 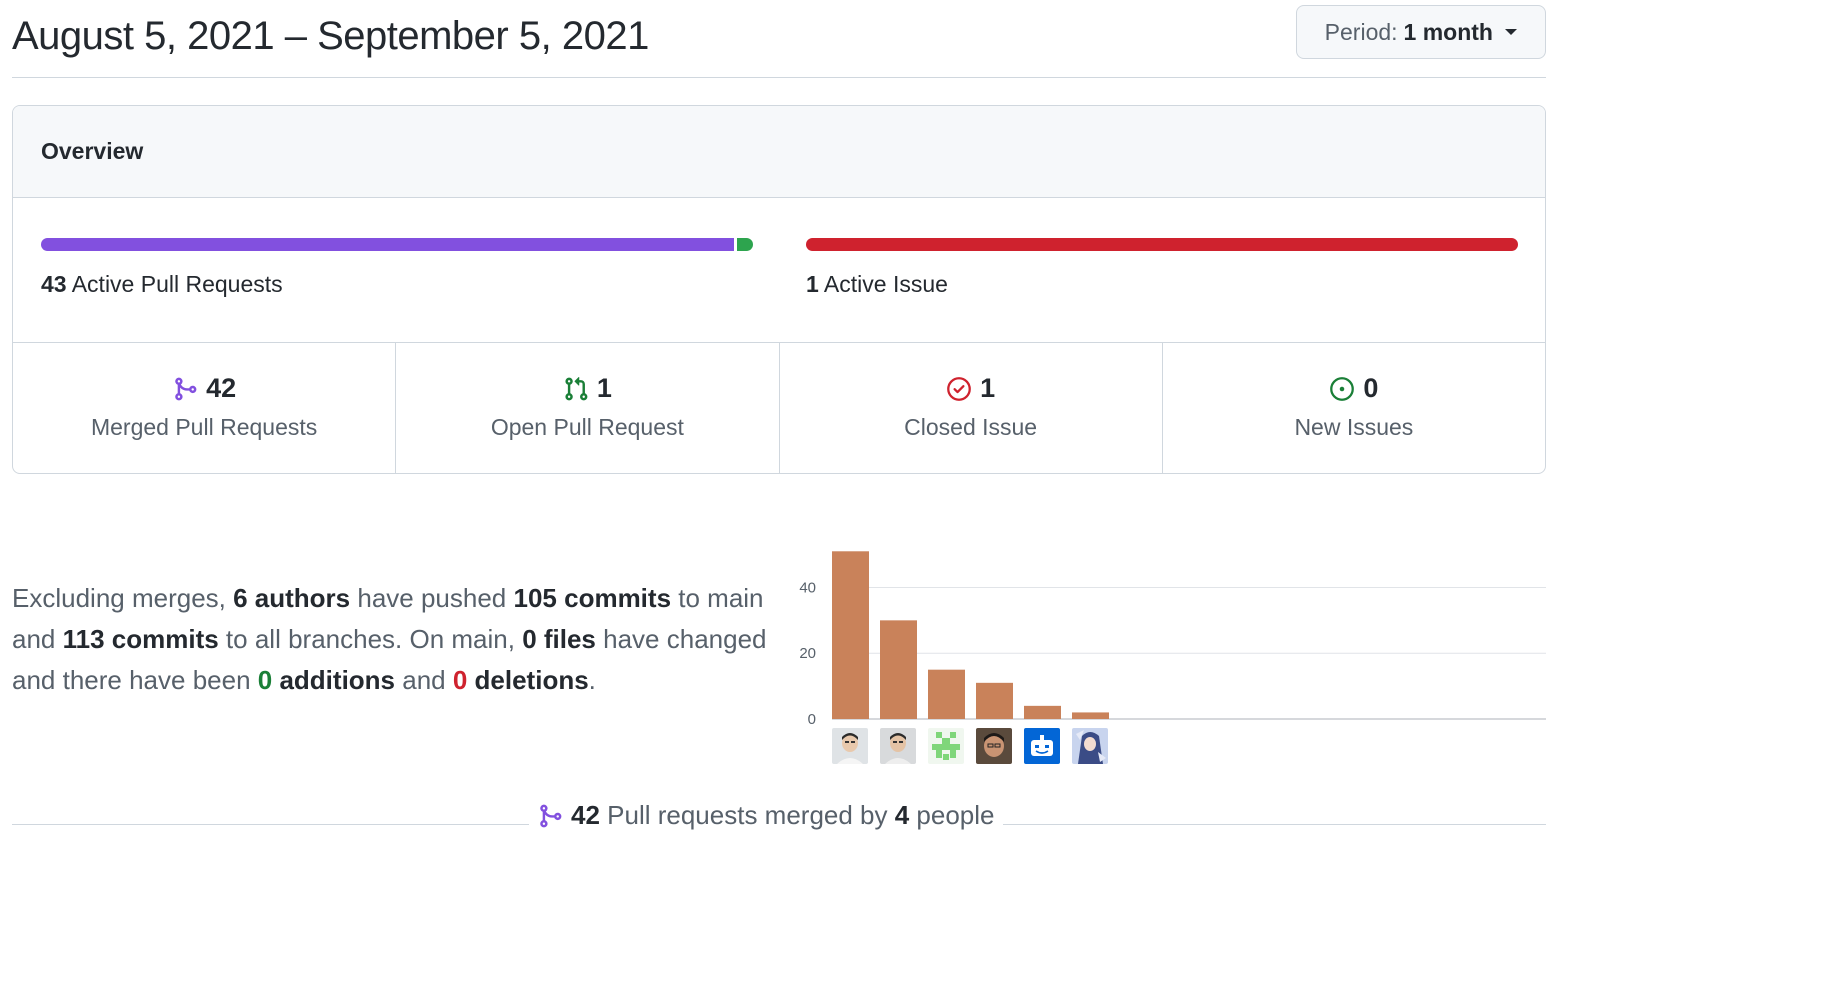 What do you see at coordinates (747, 815) in the screenshot?
I see `footer-text: Pull requests merged by` at bounding box center [747, 815].